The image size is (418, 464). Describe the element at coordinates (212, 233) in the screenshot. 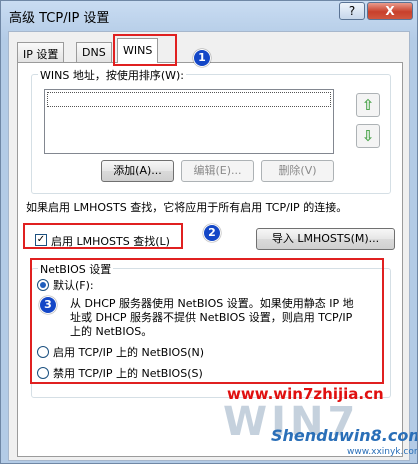

I see `annotation-marker-2: 2` at that location.